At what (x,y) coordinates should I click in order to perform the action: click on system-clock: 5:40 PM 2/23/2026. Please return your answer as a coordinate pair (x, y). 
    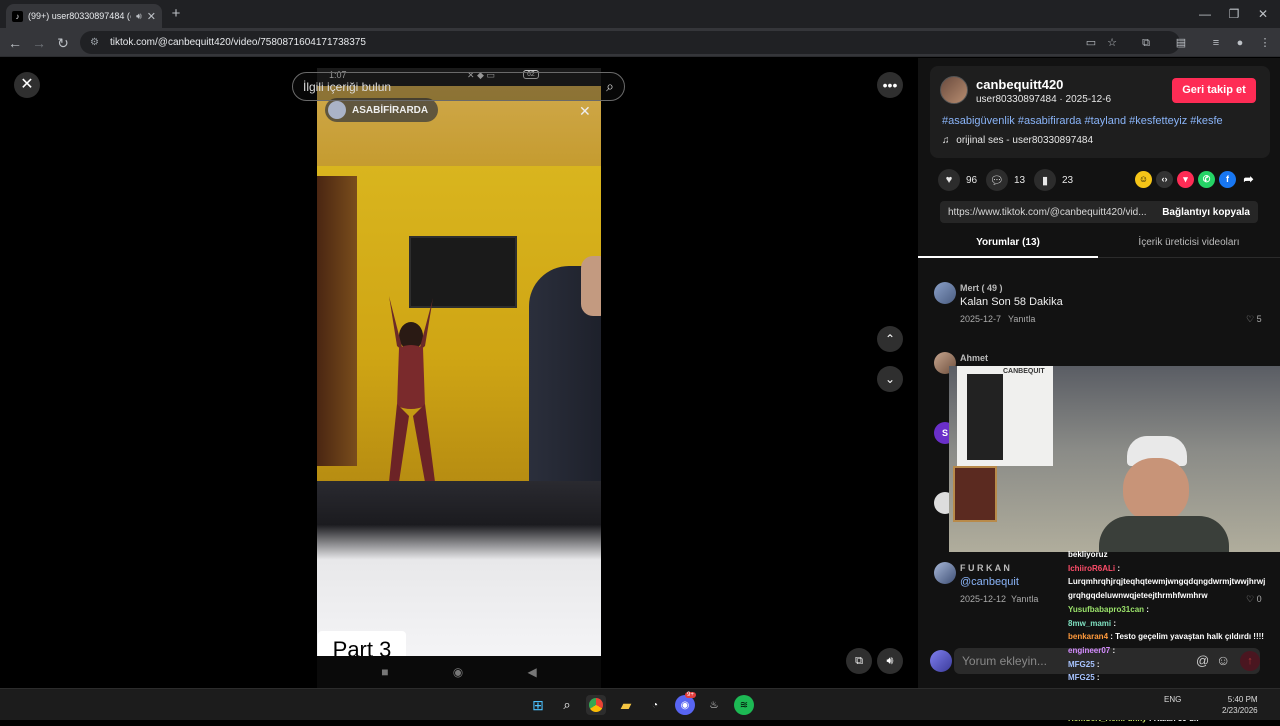
    Looking at the image, I should click on (1240, 705).